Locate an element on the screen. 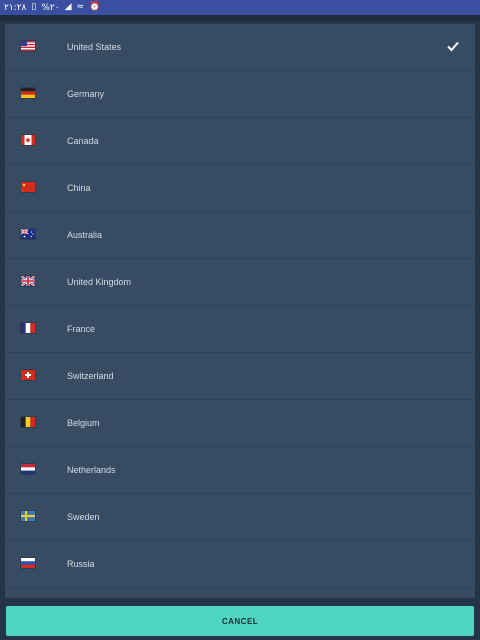  country-row-de: Germany is located at coordinates (240, 94).